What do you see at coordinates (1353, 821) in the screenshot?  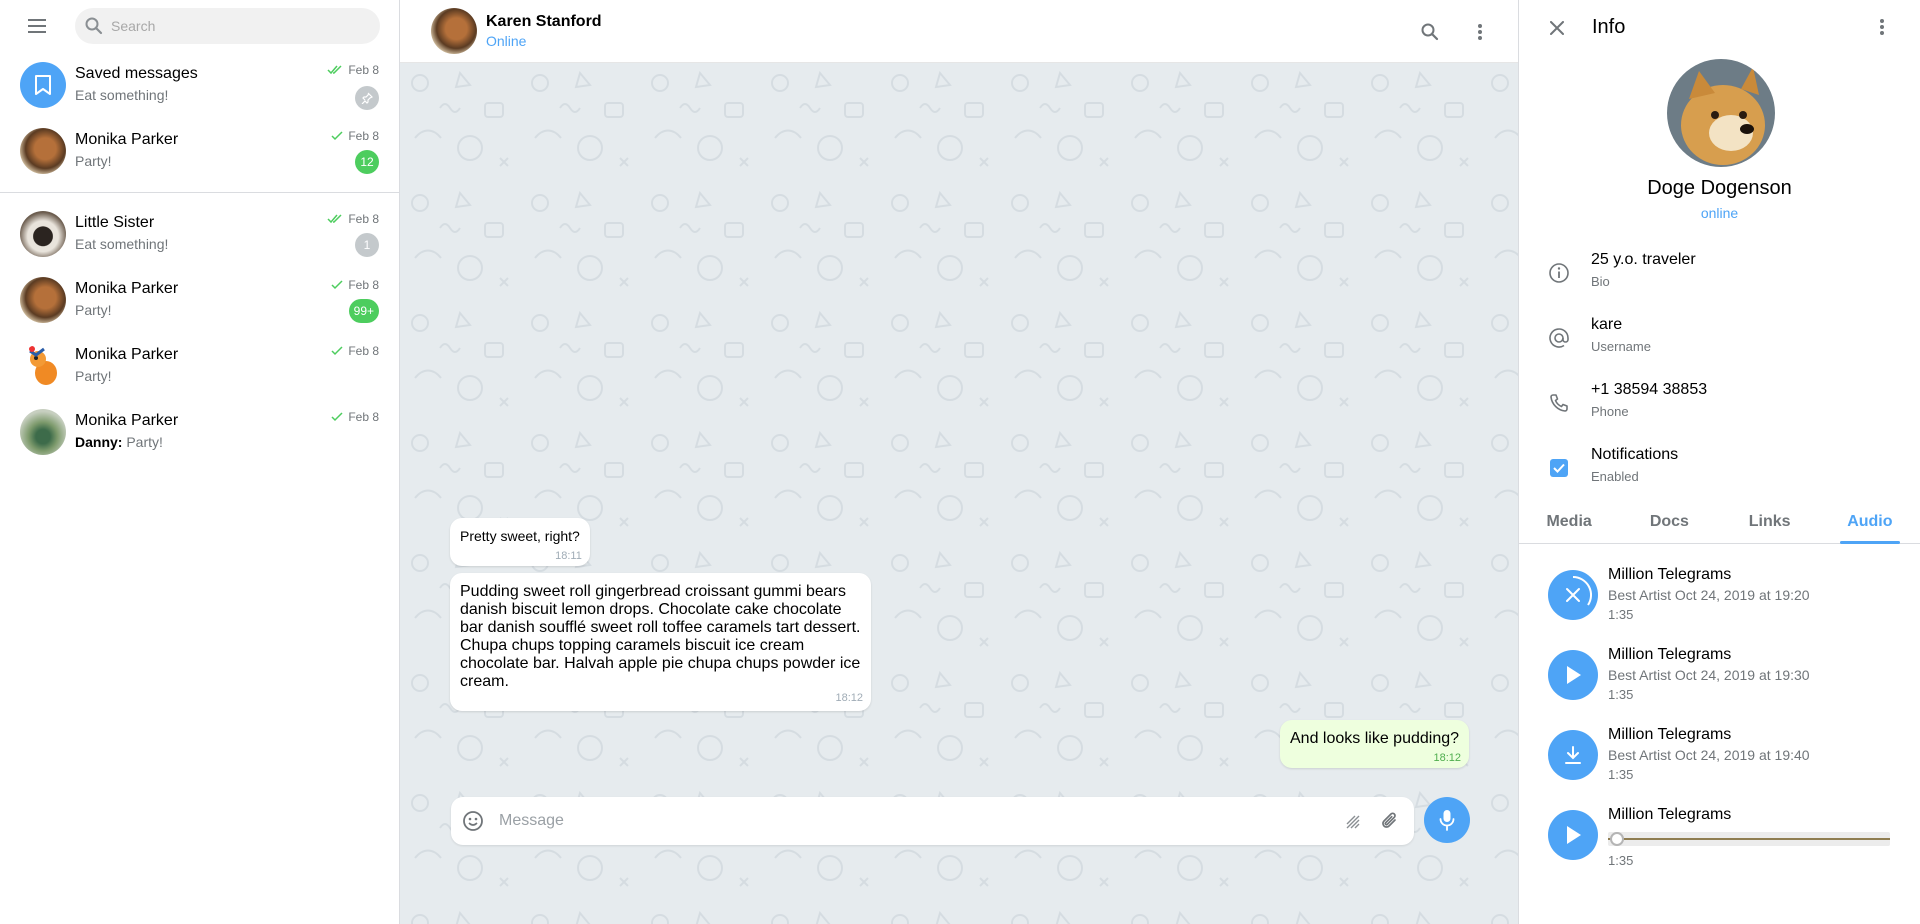 I see `bot-command-icon` at bounding box center [1353, 821].